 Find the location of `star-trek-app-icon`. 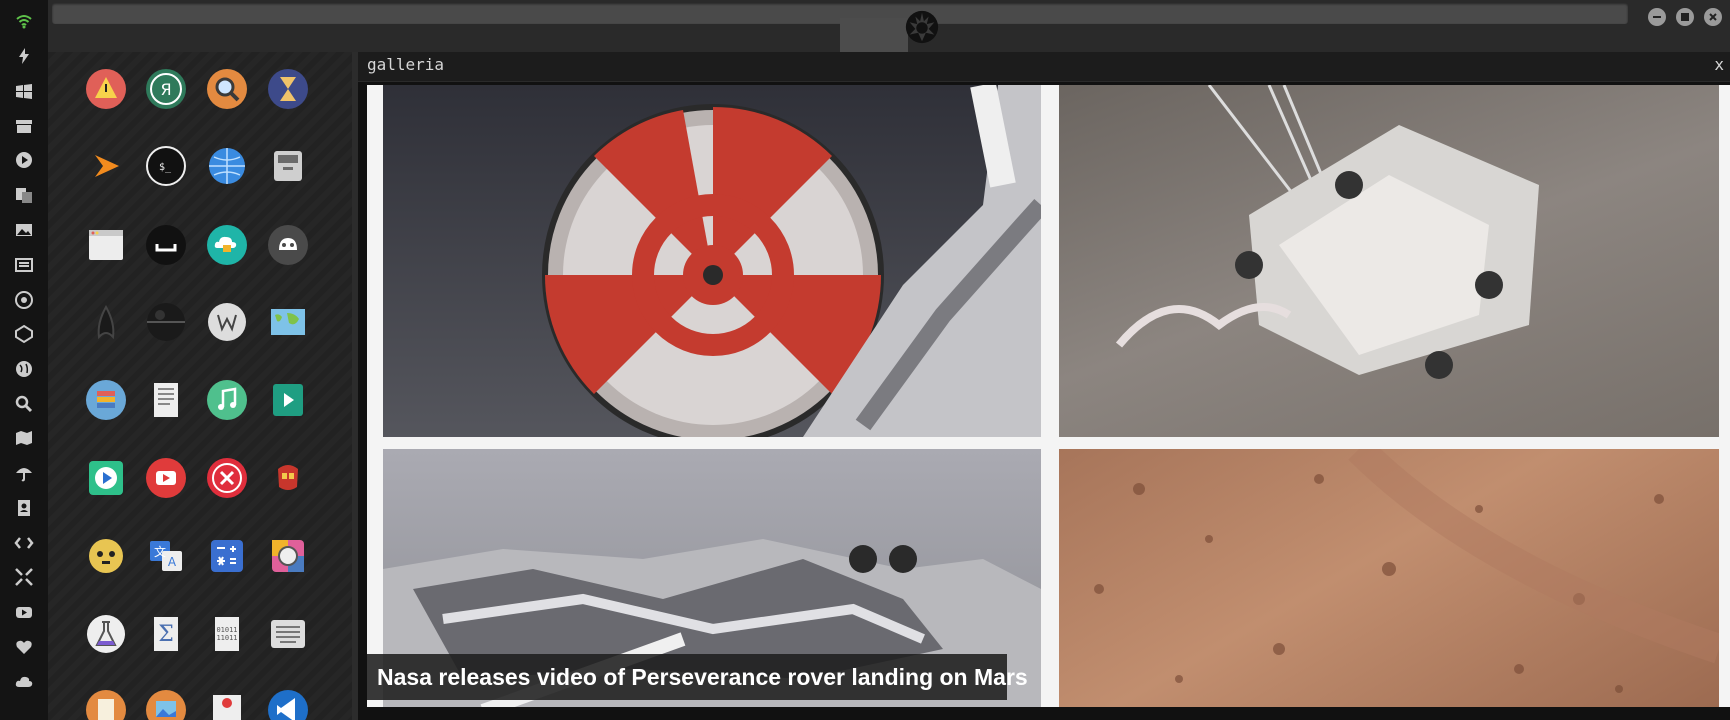

star-trek-app-icon is located at coordinates (106, 322).